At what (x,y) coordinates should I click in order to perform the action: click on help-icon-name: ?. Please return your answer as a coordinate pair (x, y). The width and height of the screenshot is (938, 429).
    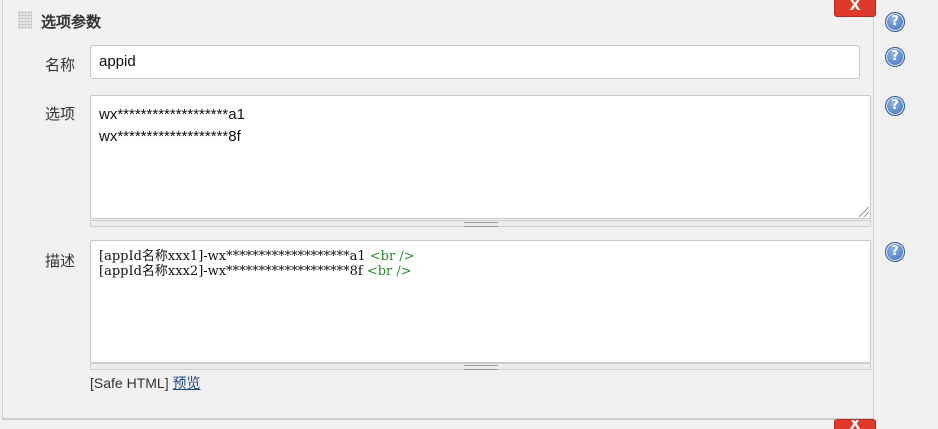
    Looking at the image, I should click on (895, 57).